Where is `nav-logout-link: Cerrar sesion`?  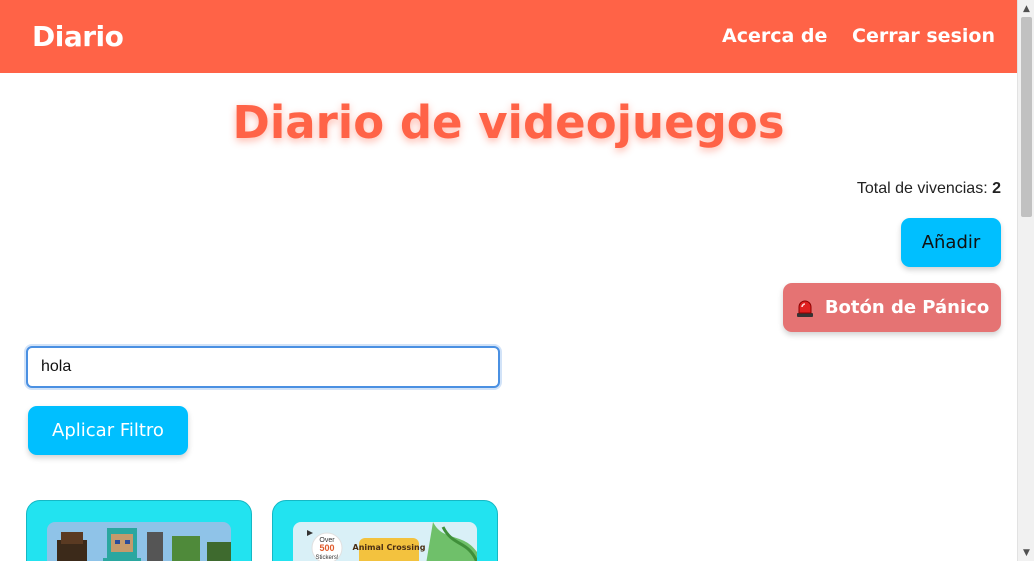 nav-logout-link: Cerrar sesion is located at coordinates (923, 36).